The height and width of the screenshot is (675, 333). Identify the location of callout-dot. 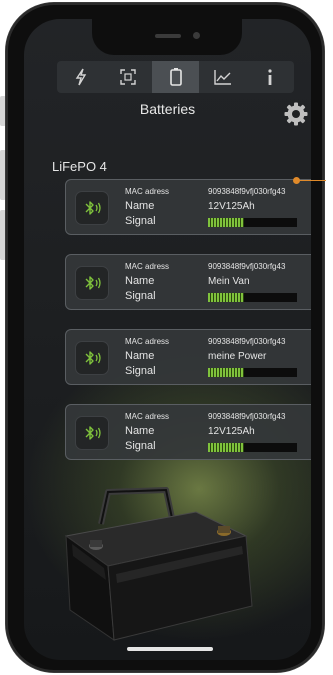
(296, 180).